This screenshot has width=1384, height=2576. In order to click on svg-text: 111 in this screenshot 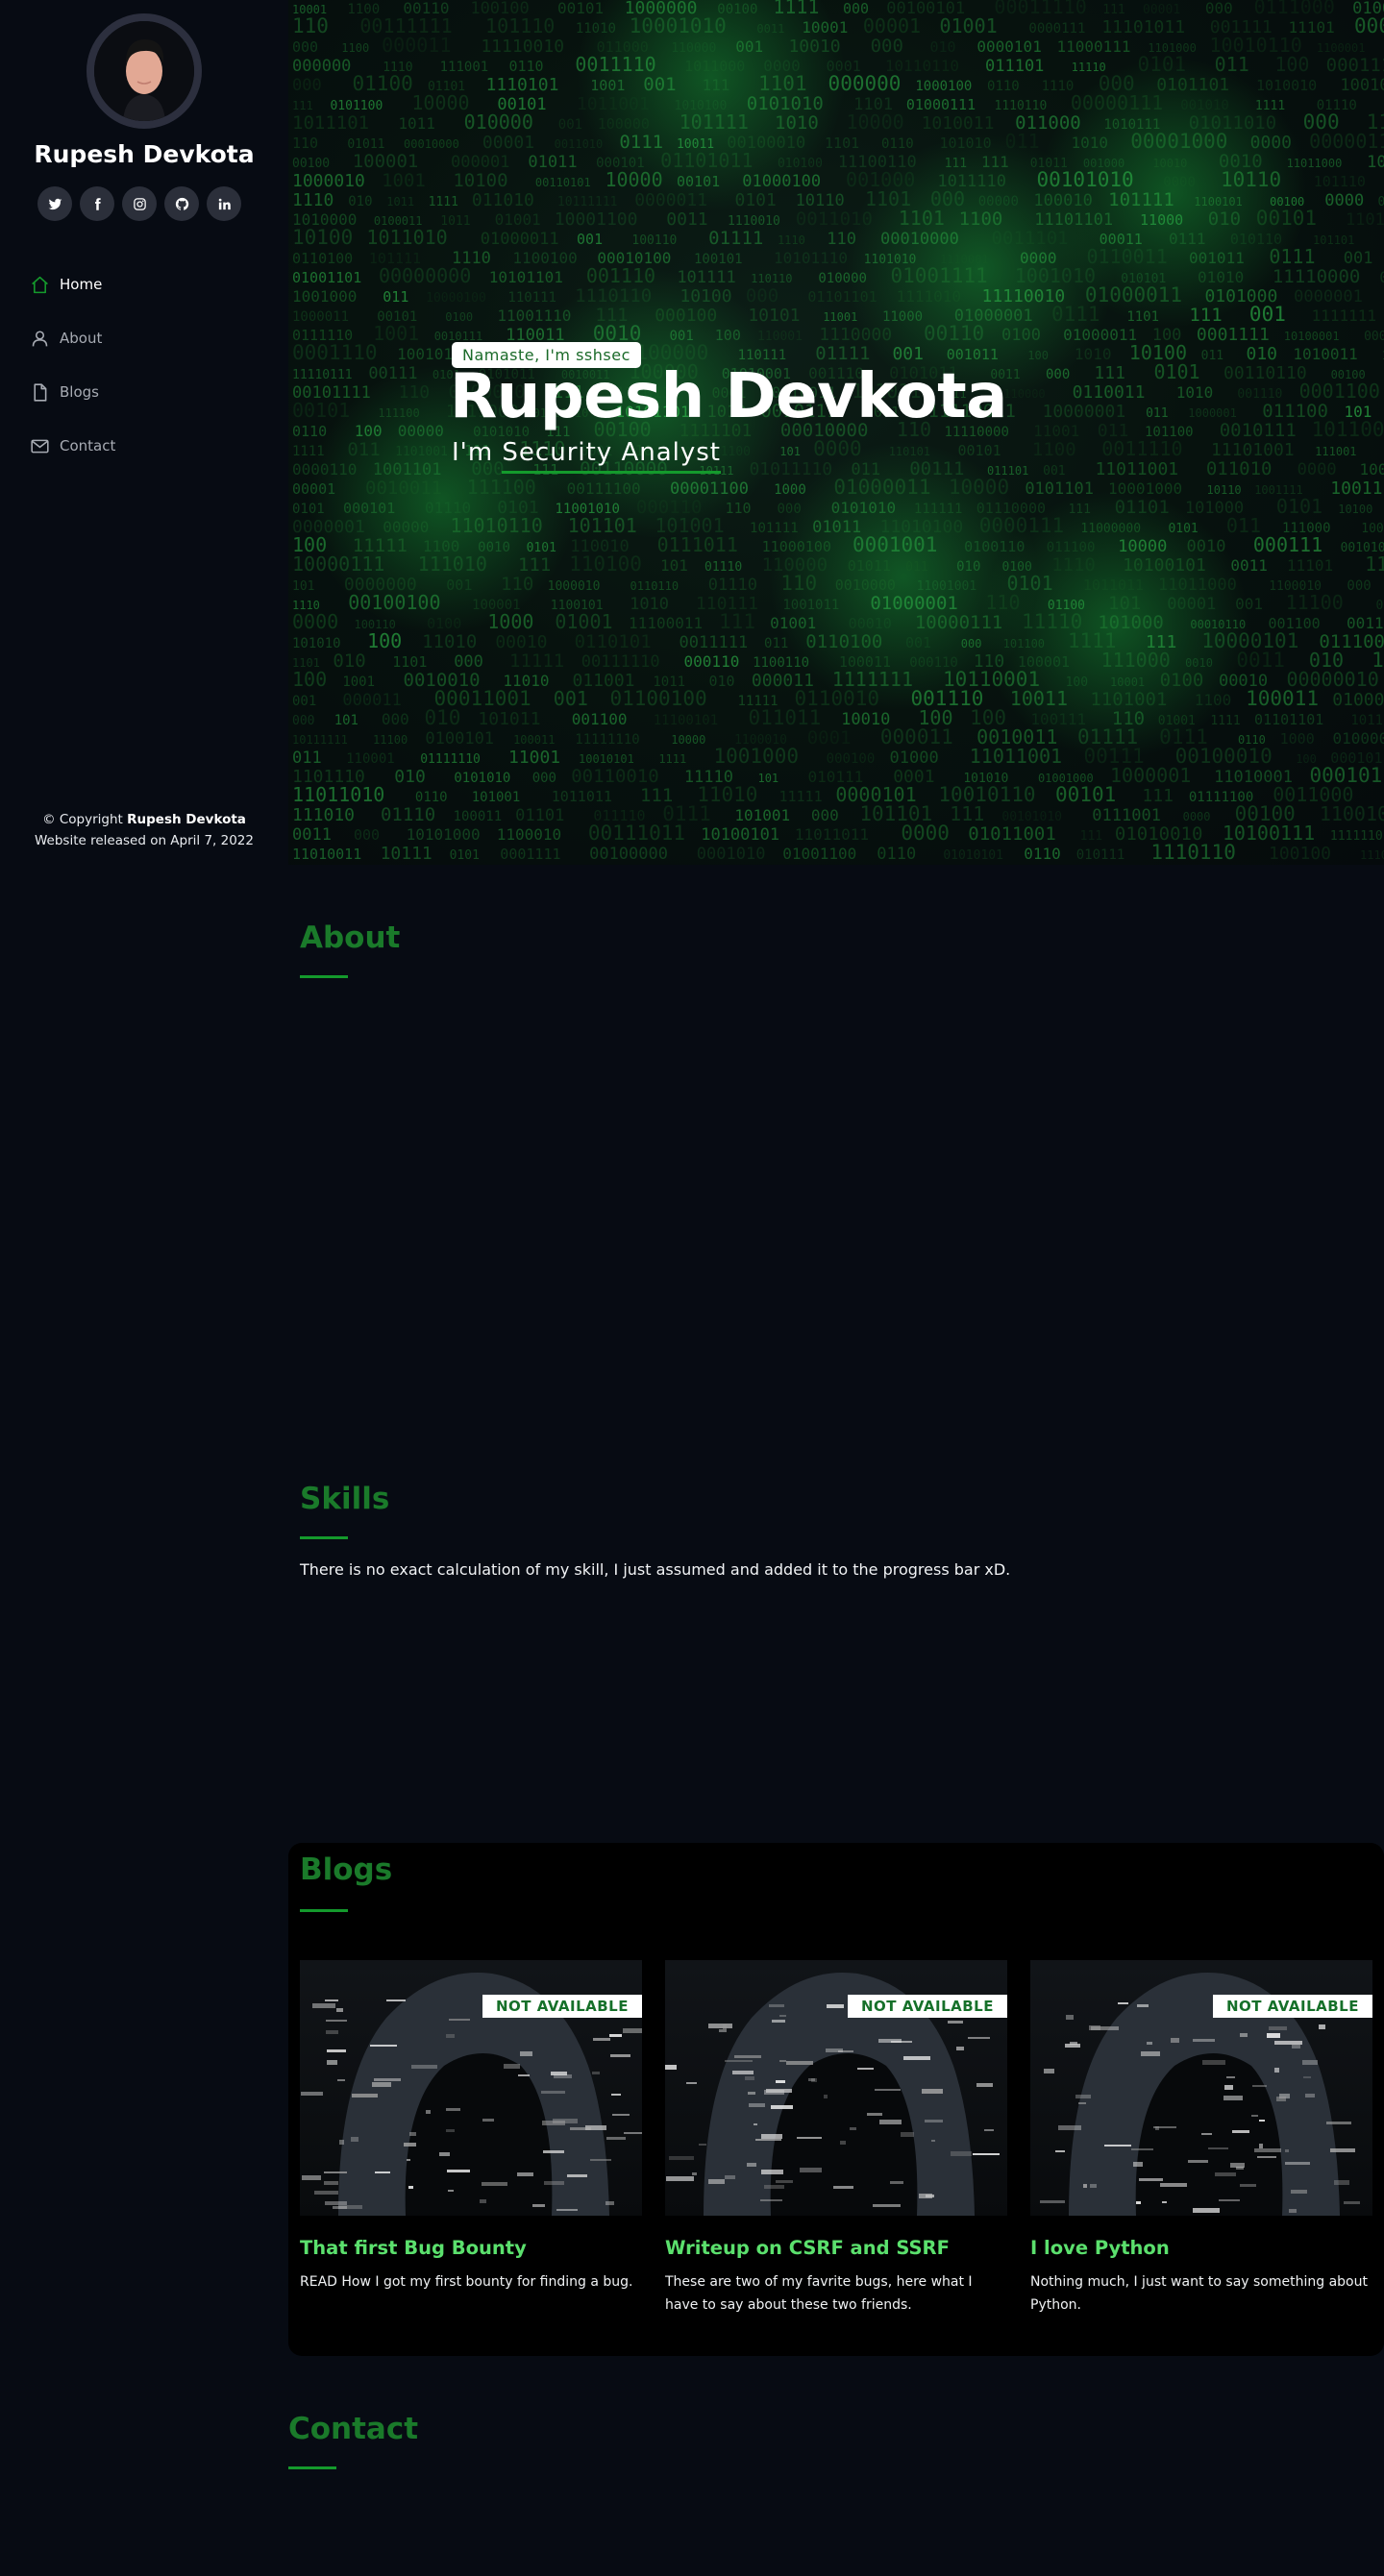, I will do `click(302, 105)`.